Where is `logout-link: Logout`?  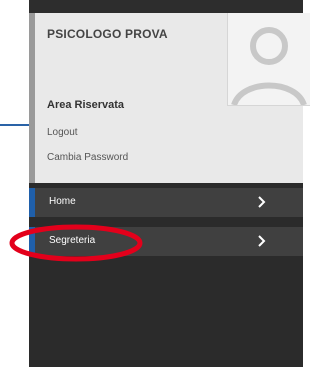 logout-link: Logout is located at coordinates (62, 132).